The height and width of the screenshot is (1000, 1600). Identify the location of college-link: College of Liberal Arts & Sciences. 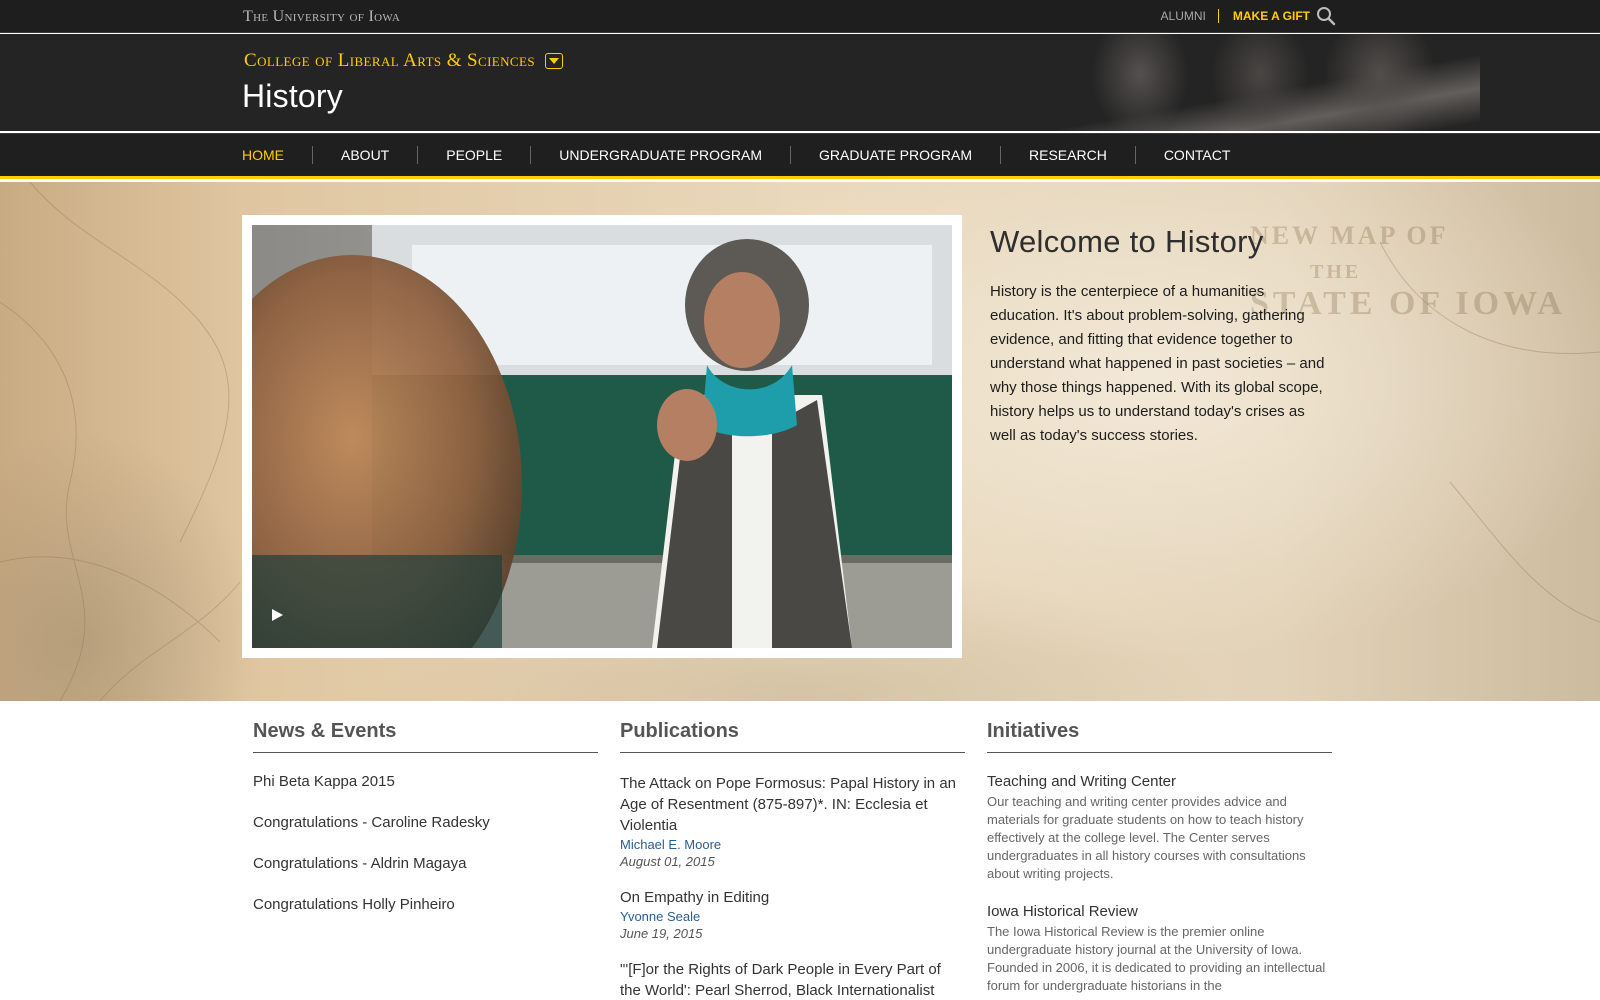
(389, 61).